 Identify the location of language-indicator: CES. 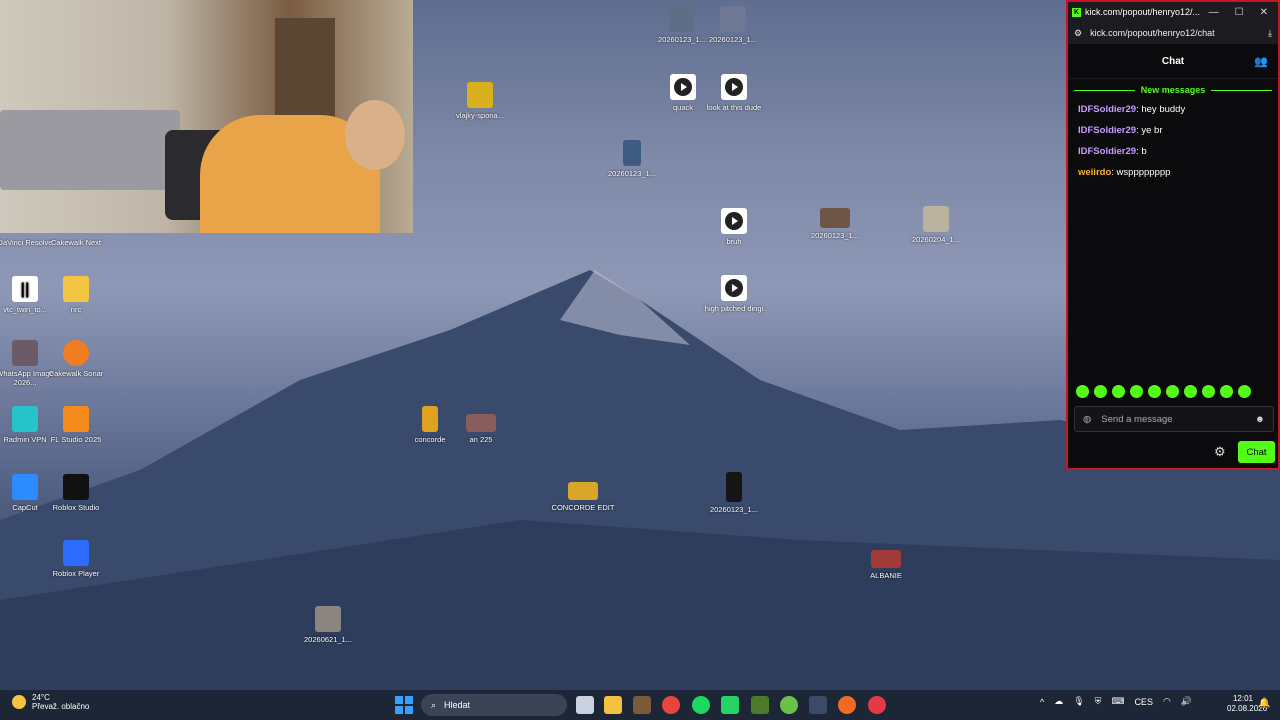
(1143, 702).